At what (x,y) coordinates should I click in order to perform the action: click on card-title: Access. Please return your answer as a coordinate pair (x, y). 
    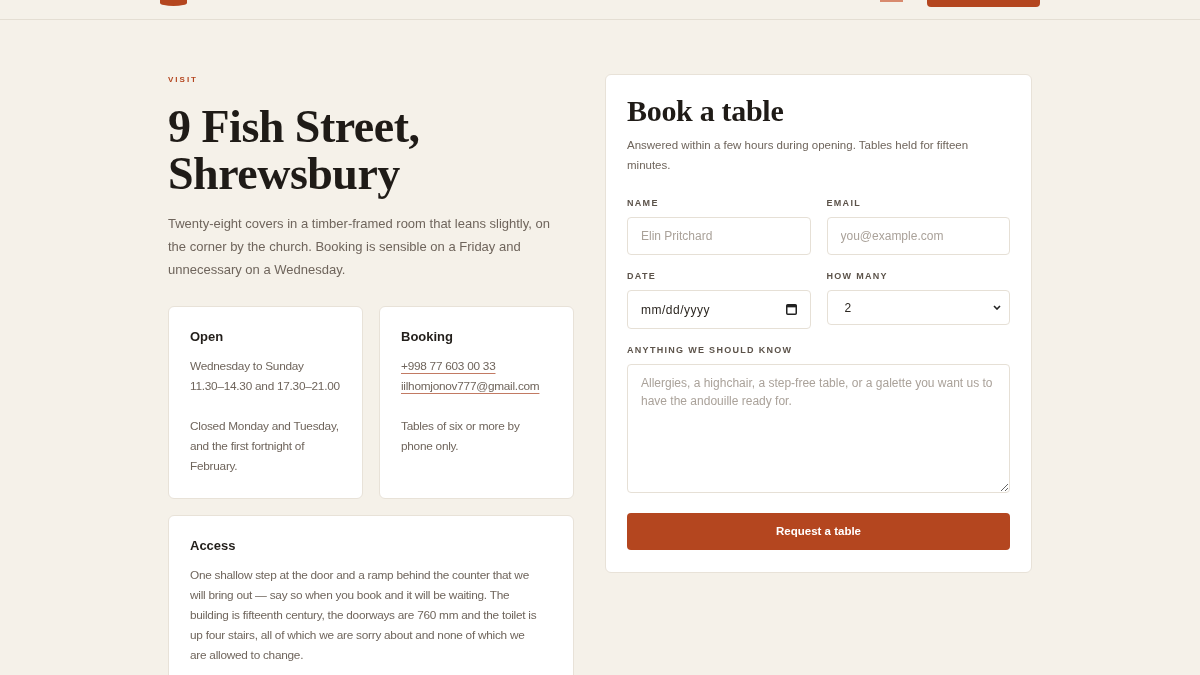
    Looking at the image, I should click on (213, 546).